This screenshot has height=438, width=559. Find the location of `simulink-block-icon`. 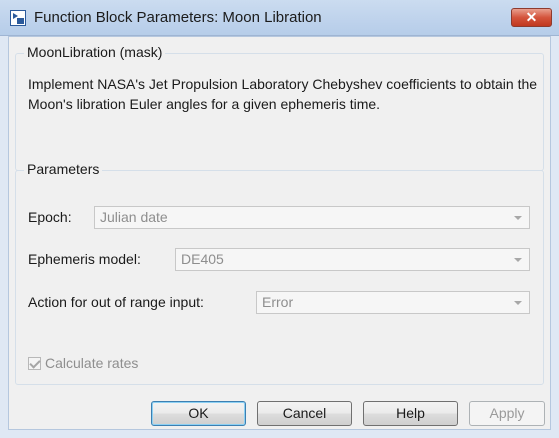

simulink-block-icon is located at coordinates (18, 18).